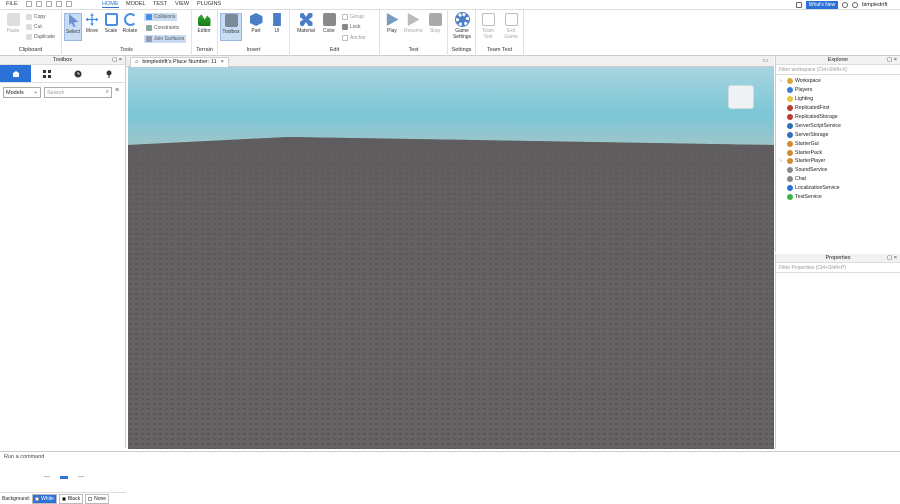 The height and width of the screenshot is (504, 900). What do you see at coordinates (488, 26) in the screenshot?
I see `team-test-button: Team Test` at bounding box center [488, 26].